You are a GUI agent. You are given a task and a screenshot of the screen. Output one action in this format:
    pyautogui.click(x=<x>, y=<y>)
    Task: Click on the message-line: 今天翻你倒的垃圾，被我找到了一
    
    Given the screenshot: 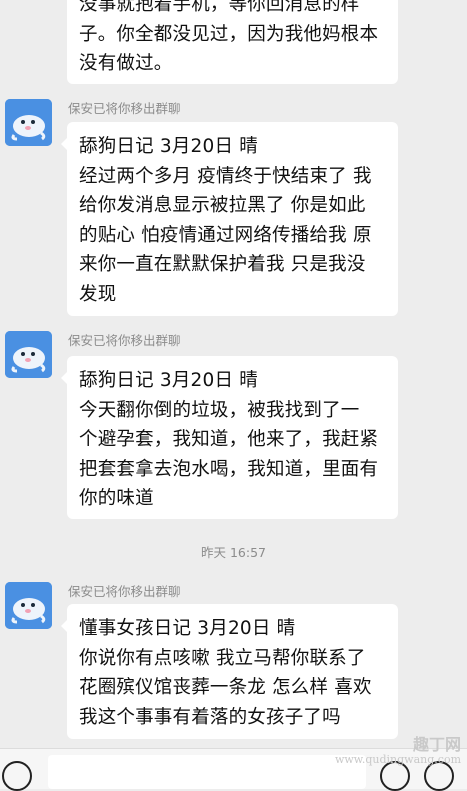 What is the action you would take?
    pyautogui.click(x=219, y=410)
    